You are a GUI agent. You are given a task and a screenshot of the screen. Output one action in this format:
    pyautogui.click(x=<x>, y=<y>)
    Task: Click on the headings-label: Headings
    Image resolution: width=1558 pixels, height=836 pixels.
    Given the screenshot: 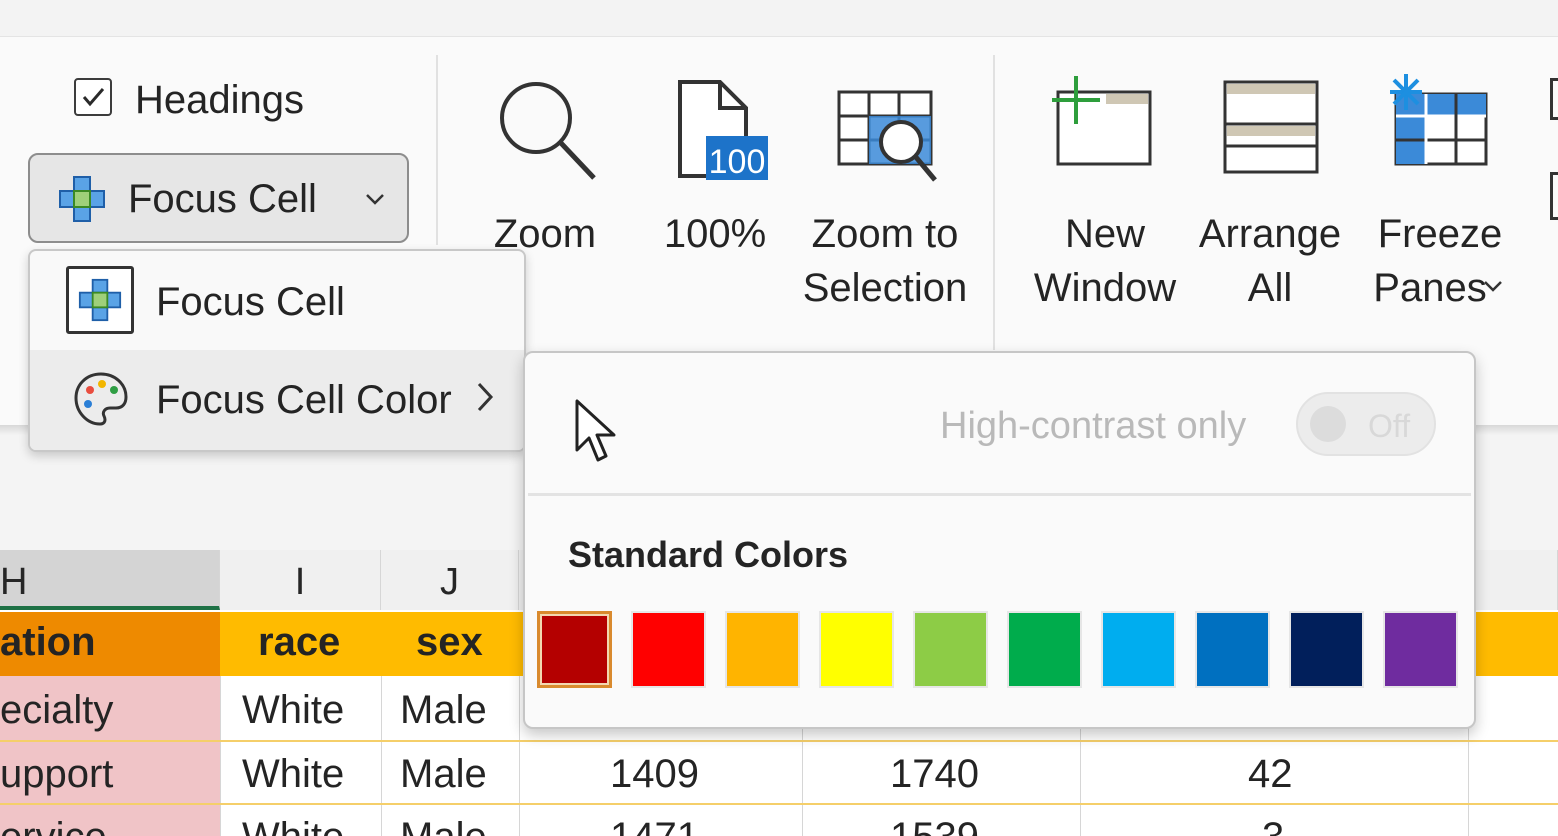 What is the action you would take?
    pyautogui.click(x=220, y=100)
    